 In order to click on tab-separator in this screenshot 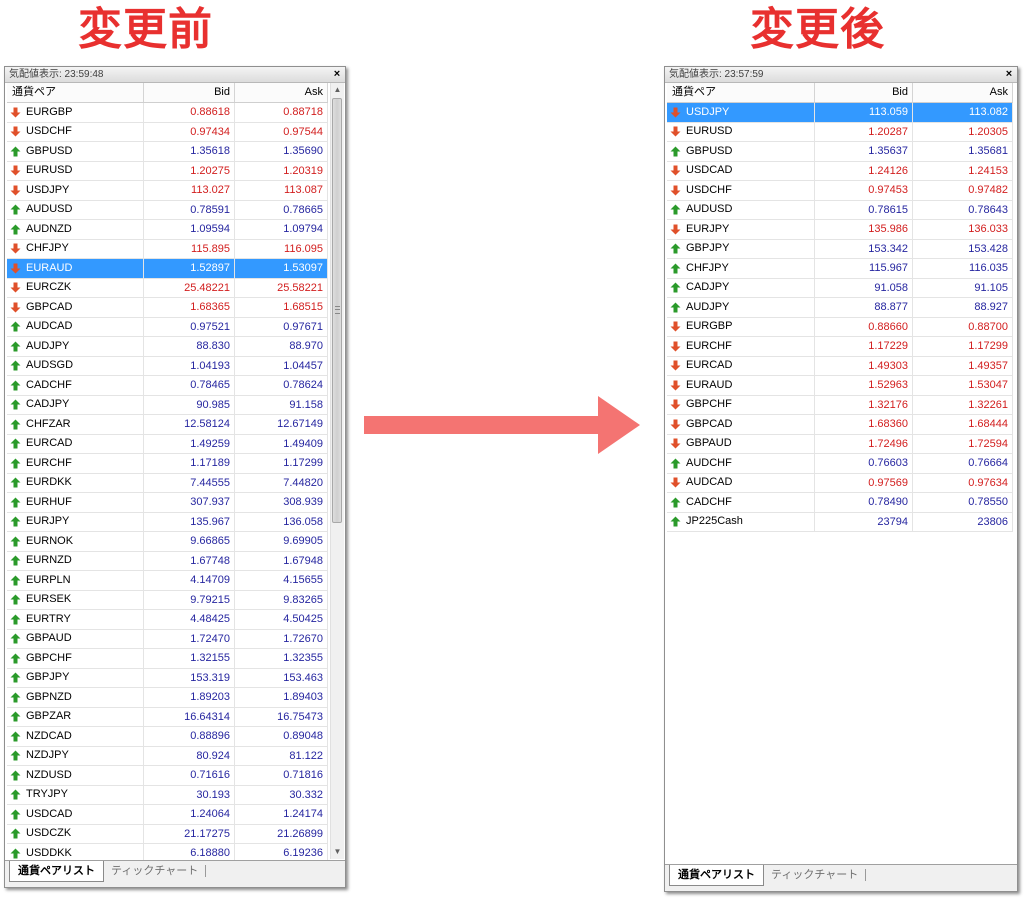, I will do `click(205, 871)`.